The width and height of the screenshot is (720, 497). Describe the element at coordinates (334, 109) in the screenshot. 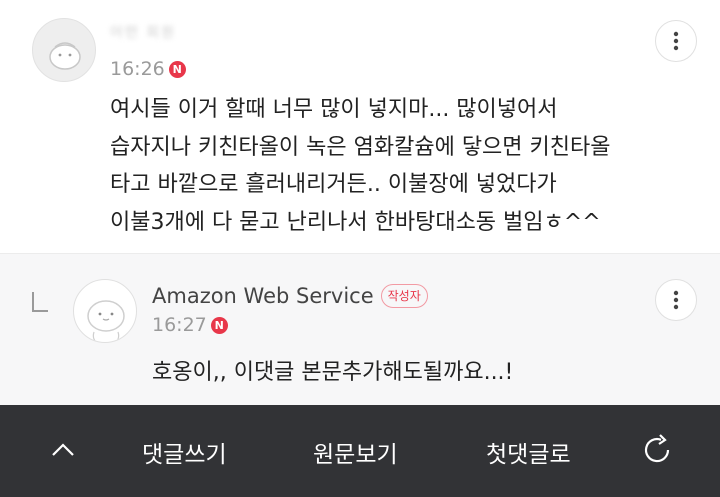

I see `comment-line: 여시들 이거 할때 너무 많이 넣지마... 많이넣어서` at that location.